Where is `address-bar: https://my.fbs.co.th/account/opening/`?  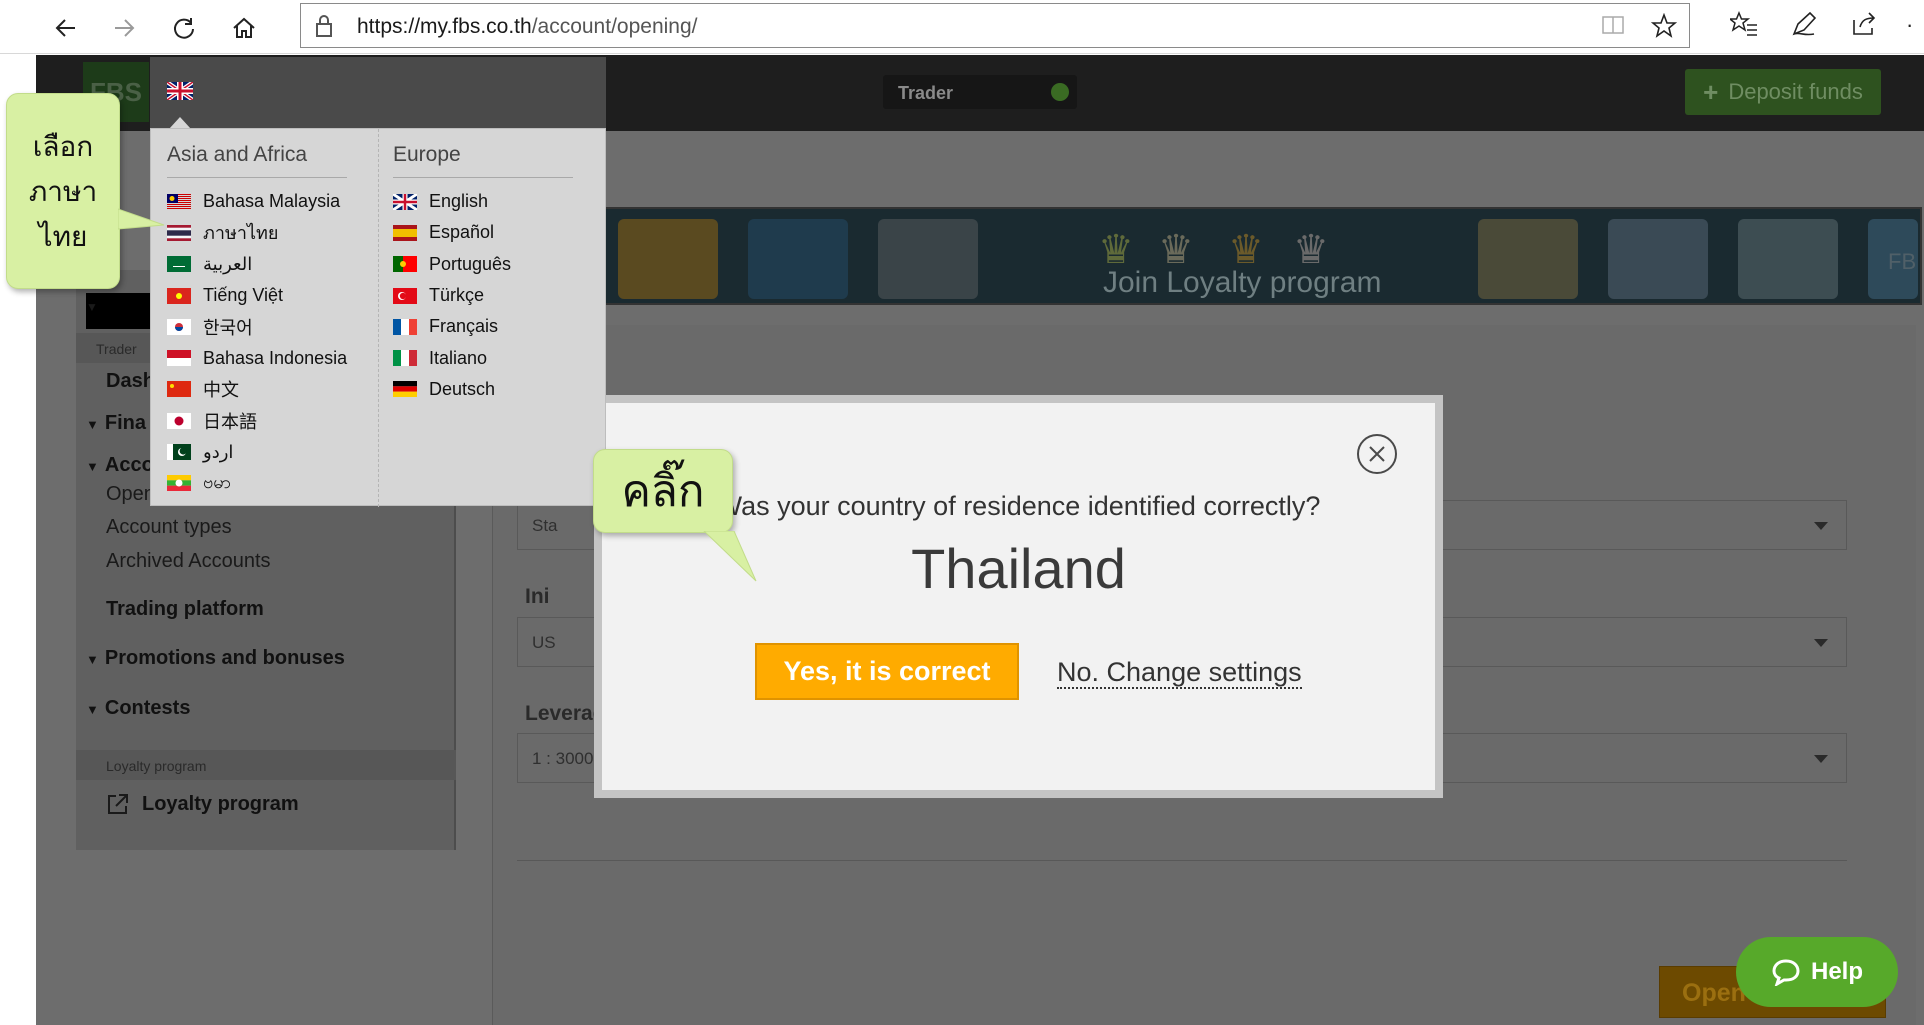 address-bar: https://my.fbs.co.th/account/opening/ is located at coordinates (995, 25).